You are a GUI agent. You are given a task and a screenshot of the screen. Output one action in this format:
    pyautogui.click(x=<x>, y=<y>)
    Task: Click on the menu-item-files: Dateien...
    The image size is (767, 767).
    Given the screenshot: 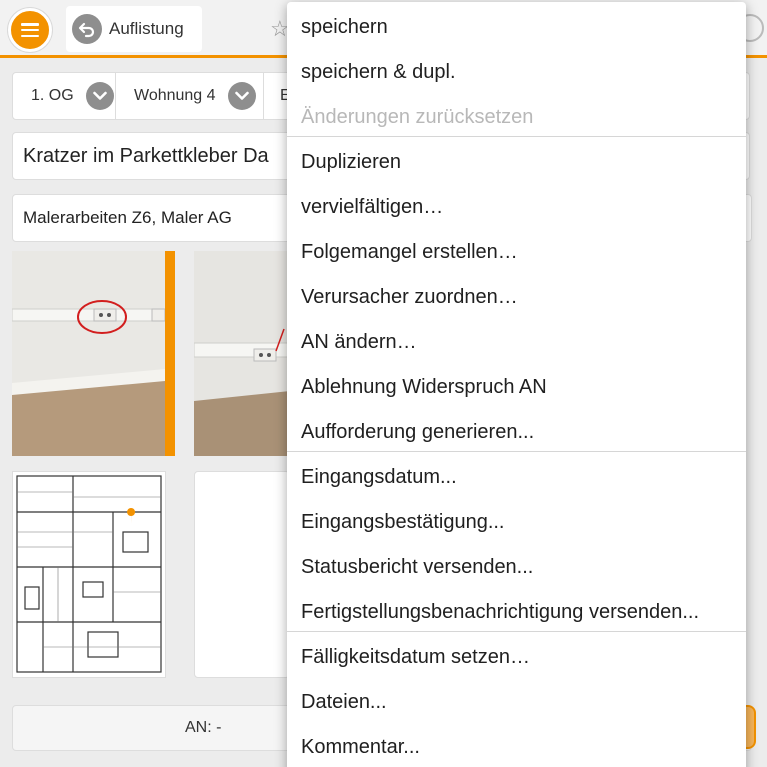 What is the action you would take?
    pyautogui.click(x=344, y=702)
    